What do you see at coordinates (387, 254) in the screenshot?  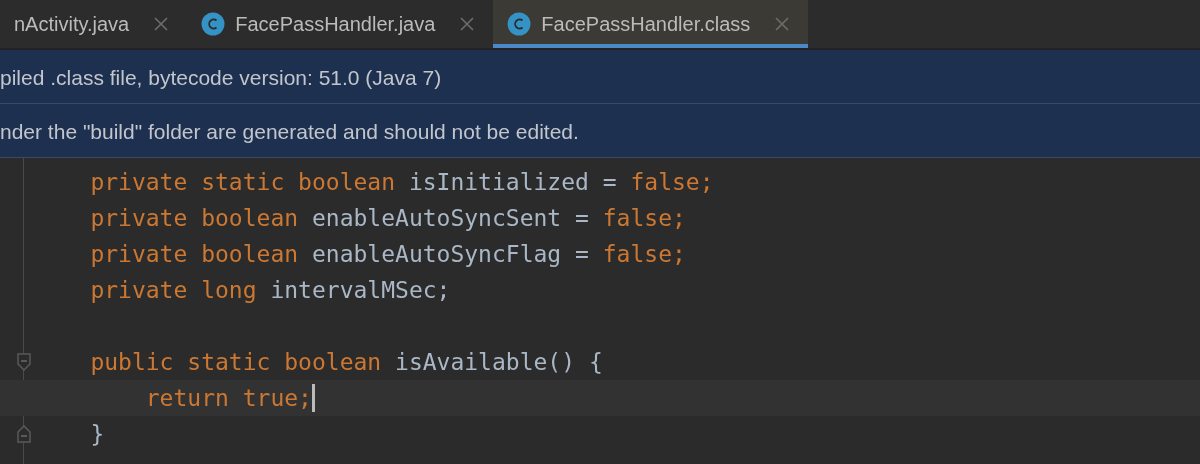 I see `code-line: private boolean enableAutoSyncFlag = false;` at bounding box center [387, 254].